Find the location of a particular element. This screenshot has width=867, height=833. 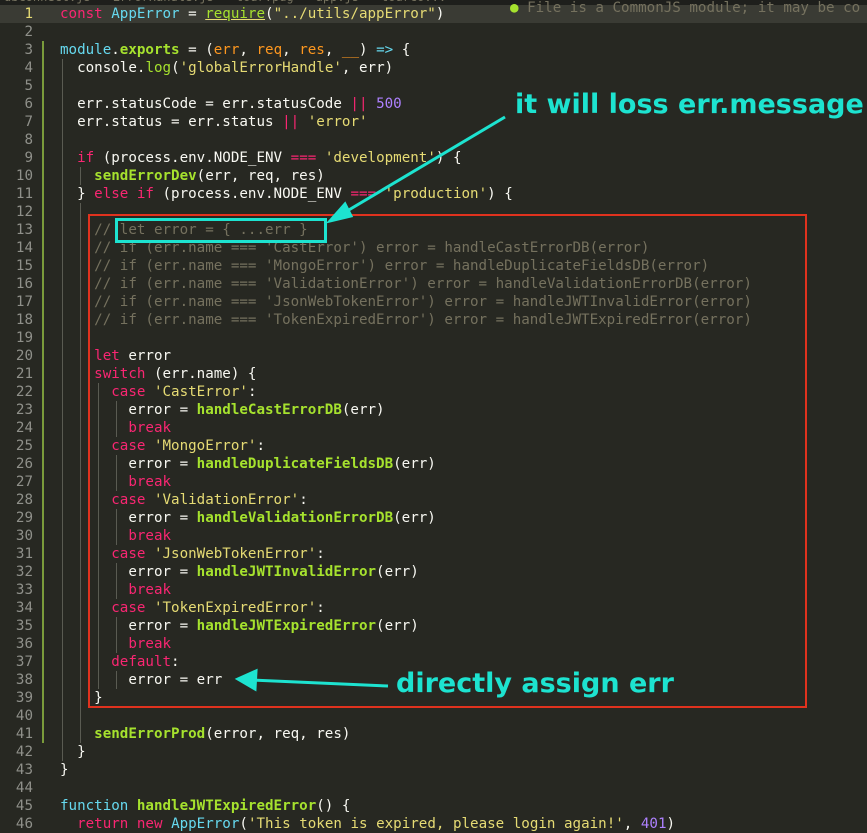

arrow-loss-head-icon is located at coordinates (339, 212).